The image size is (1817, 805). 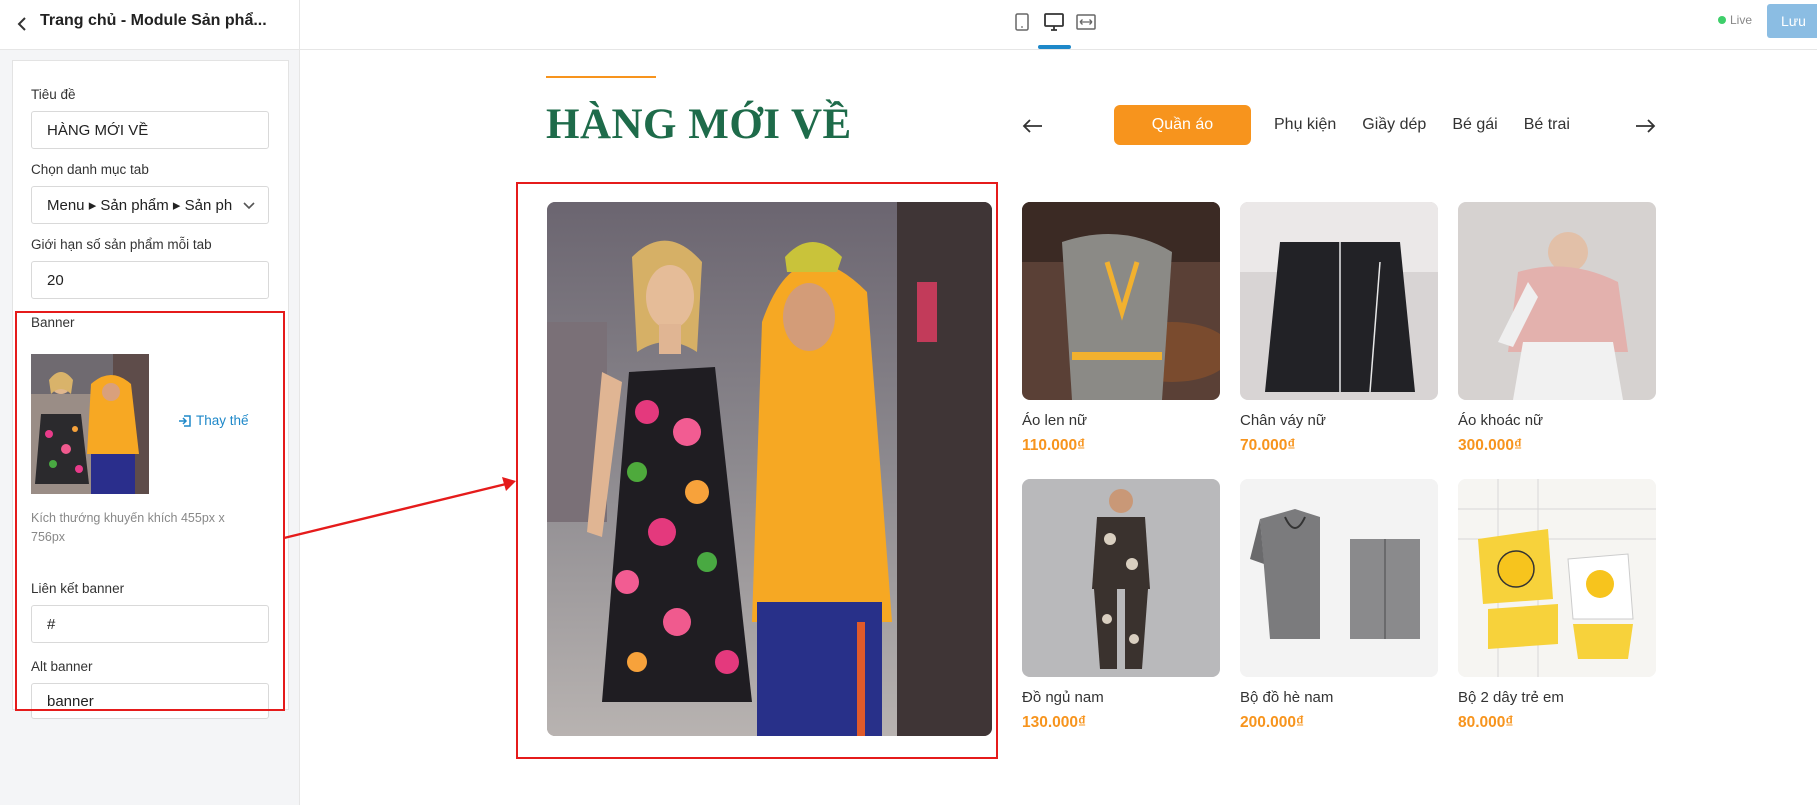 I want to click on chevron-down-icon, so click(x=249, y=207).